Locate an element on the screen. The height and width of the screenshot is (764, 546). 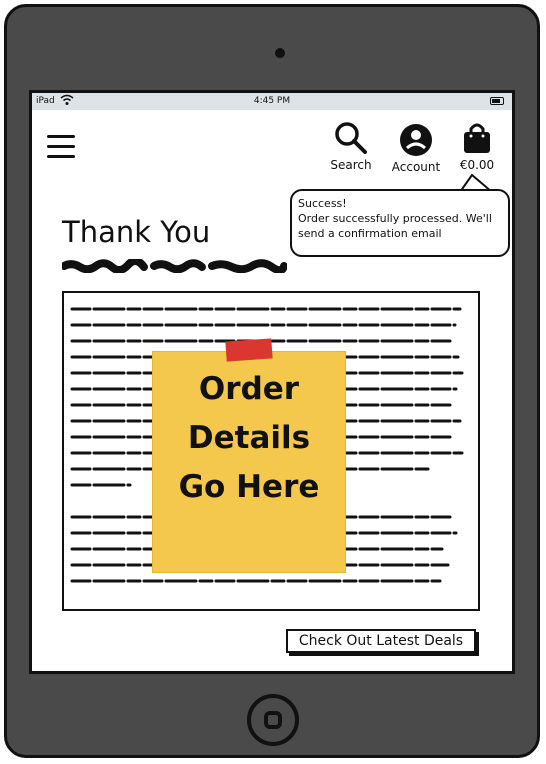
tape-strip is located at coordinates (249, 350).